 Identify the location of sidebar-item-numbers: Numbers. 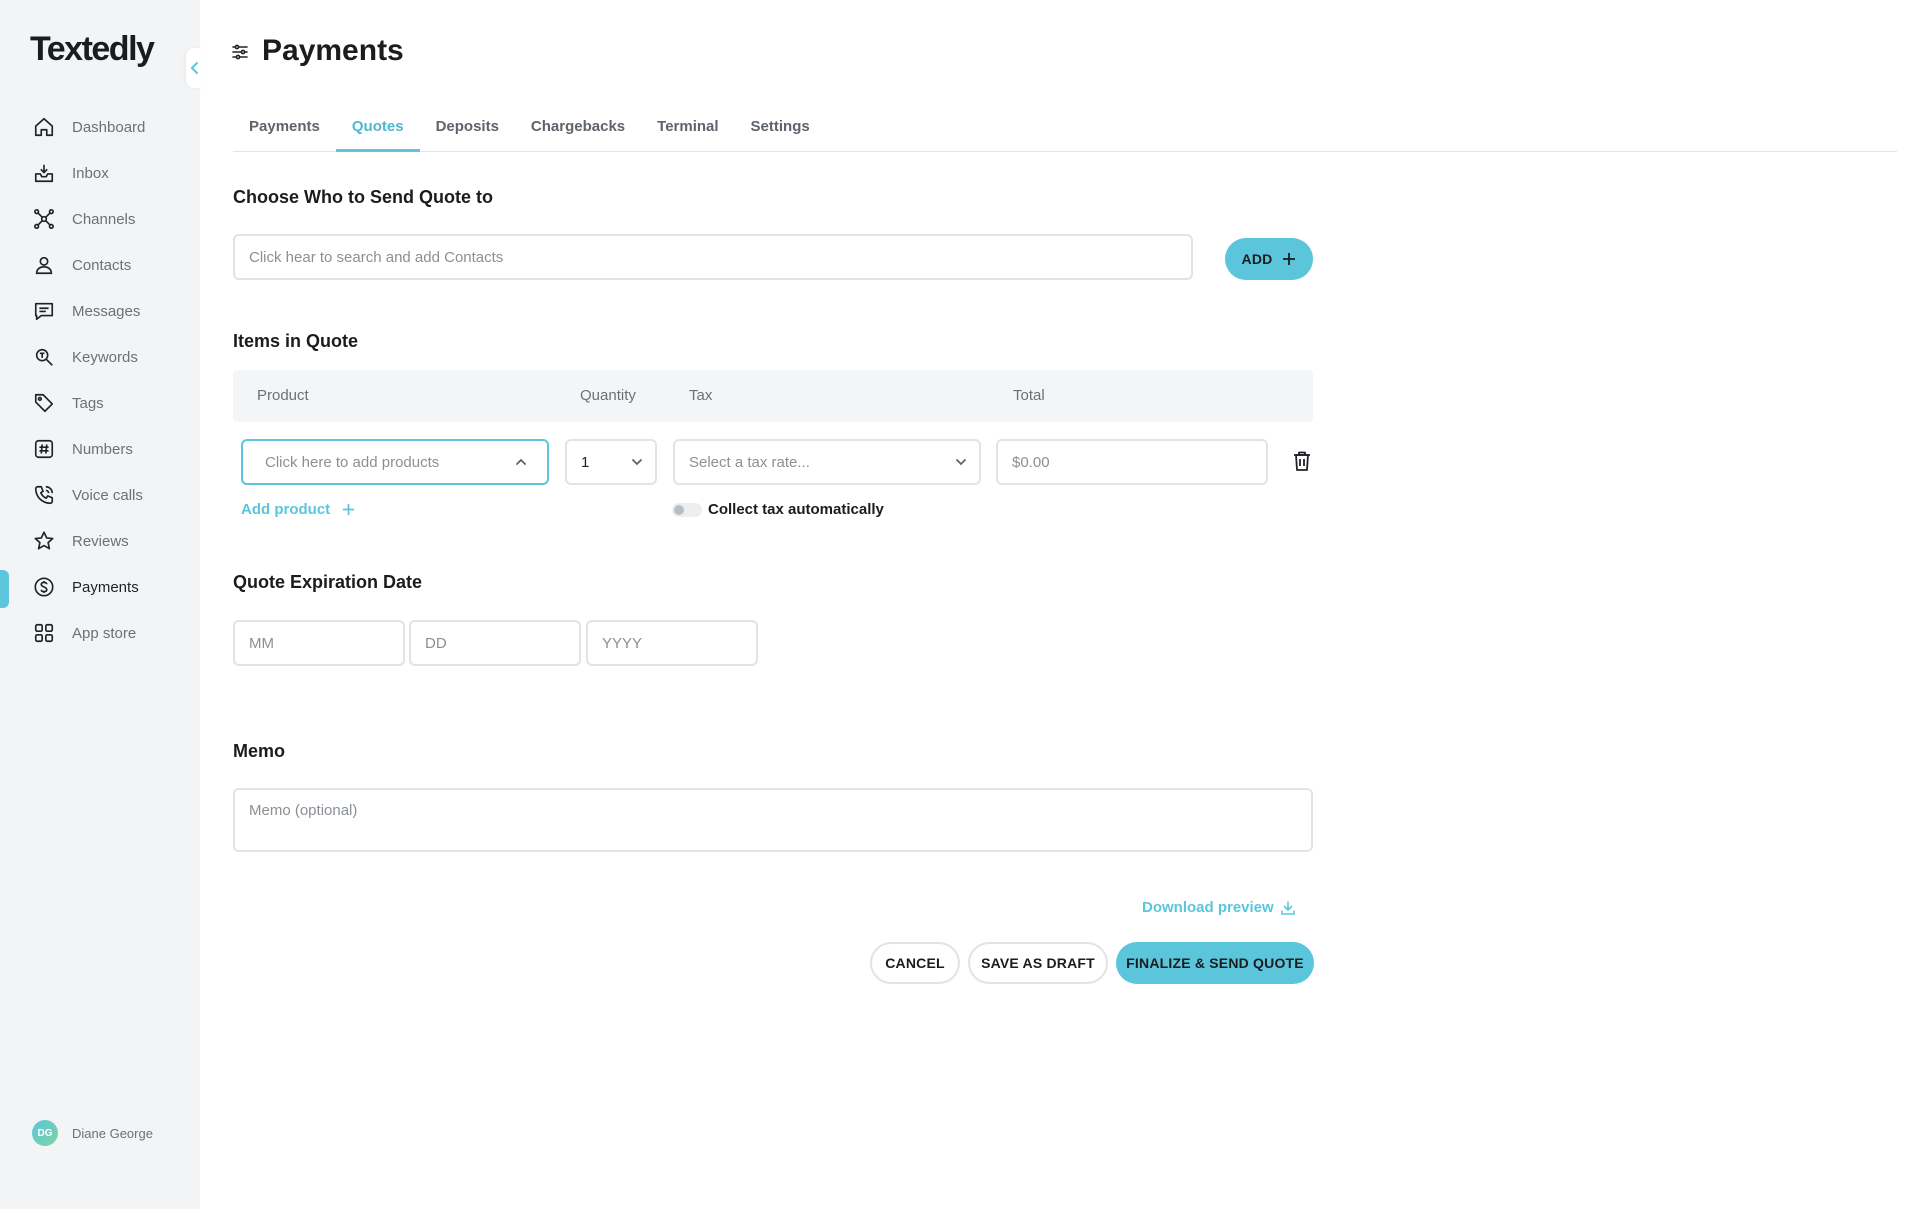
(100, 449).